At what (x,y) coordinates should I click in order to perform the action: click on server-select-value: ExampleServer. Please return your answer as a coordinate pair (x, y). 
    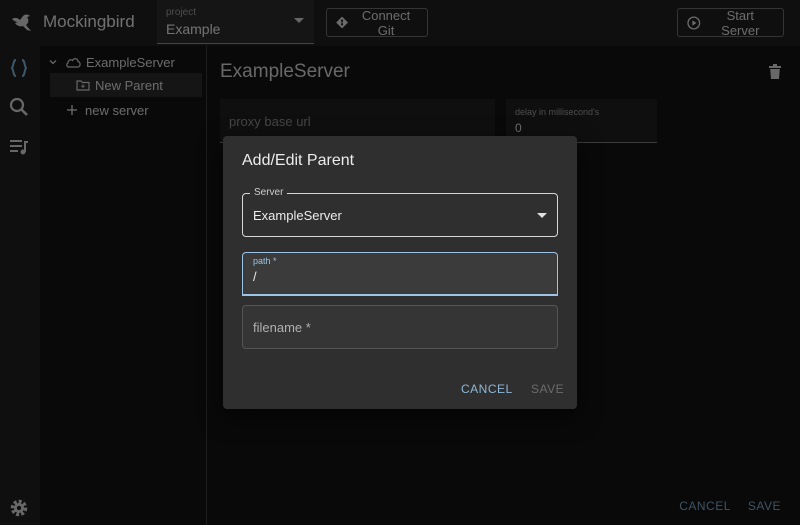
    Looking at the image, I should click on (297, 215).